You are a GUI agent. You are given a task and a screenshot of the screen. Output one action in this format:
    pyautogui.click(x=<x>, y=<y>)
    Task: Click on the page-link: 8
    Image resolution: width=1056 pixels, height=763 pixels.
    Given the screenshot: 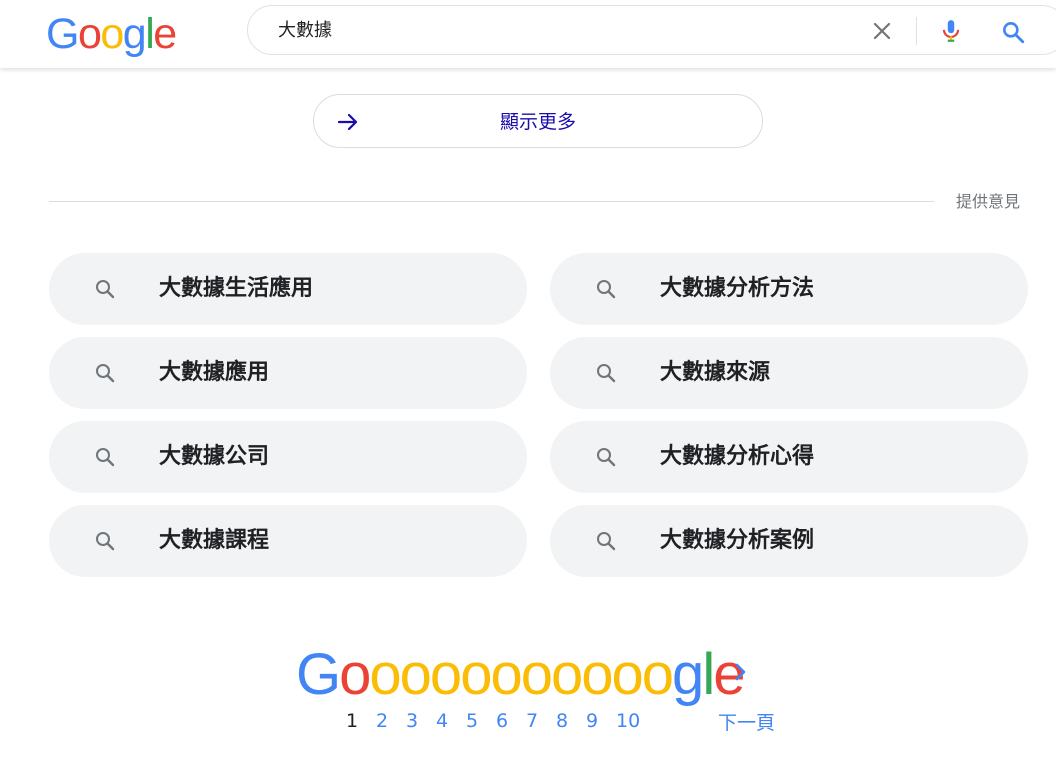 What is the action you would take?
    pyautogui.click(x=571, y=721)
    